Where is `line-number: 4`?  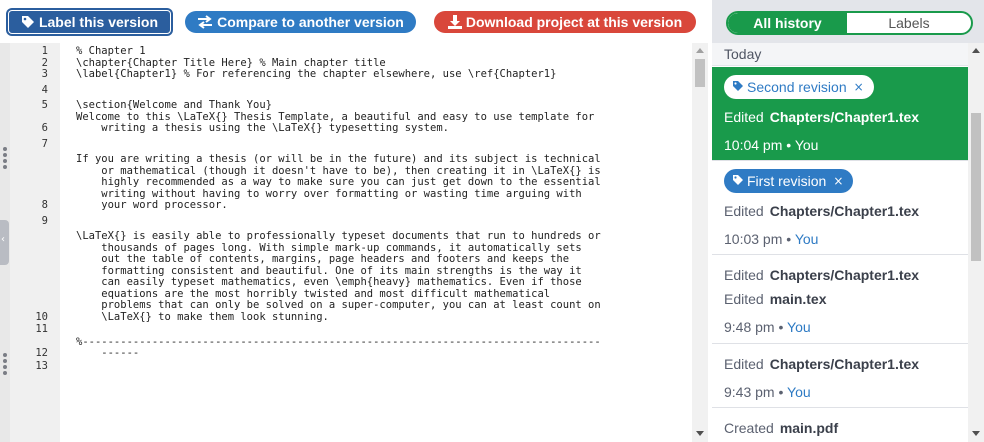 line-number: 4 is located at coordinates (44, 89).